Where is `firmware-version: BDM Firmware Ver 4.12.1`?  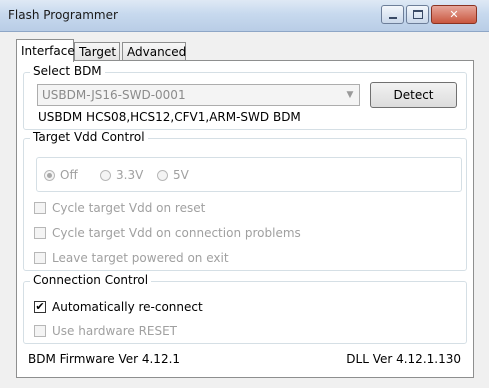
firmware-version: BDM Firmware Ver 4.12.1 is located at coordinates (104, 359).